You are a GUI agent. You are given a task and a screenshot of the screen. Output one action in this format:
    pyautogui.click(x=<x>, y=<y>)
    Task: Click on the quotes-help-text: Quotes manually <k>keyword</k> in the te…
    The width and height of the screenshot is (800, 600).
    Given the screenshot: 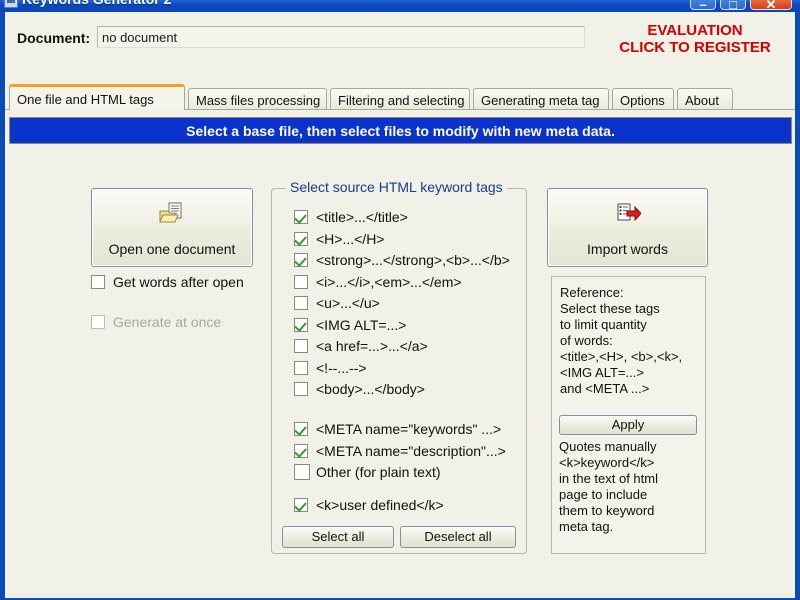 What is the action you would take?
    pyautogui.click(x=608, y=486)
    